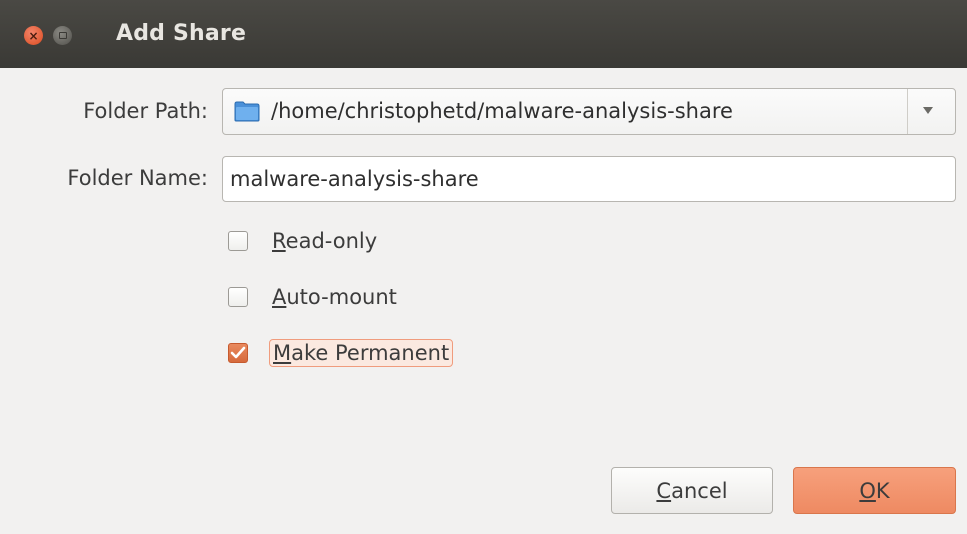  I want to click on chevron-down-icon, so click(928, 110).